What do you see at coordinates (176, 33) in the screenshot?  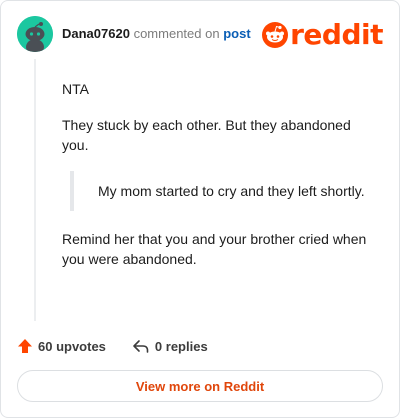 I see `commented-on-text: commented on` at bounding box center [176, 33].